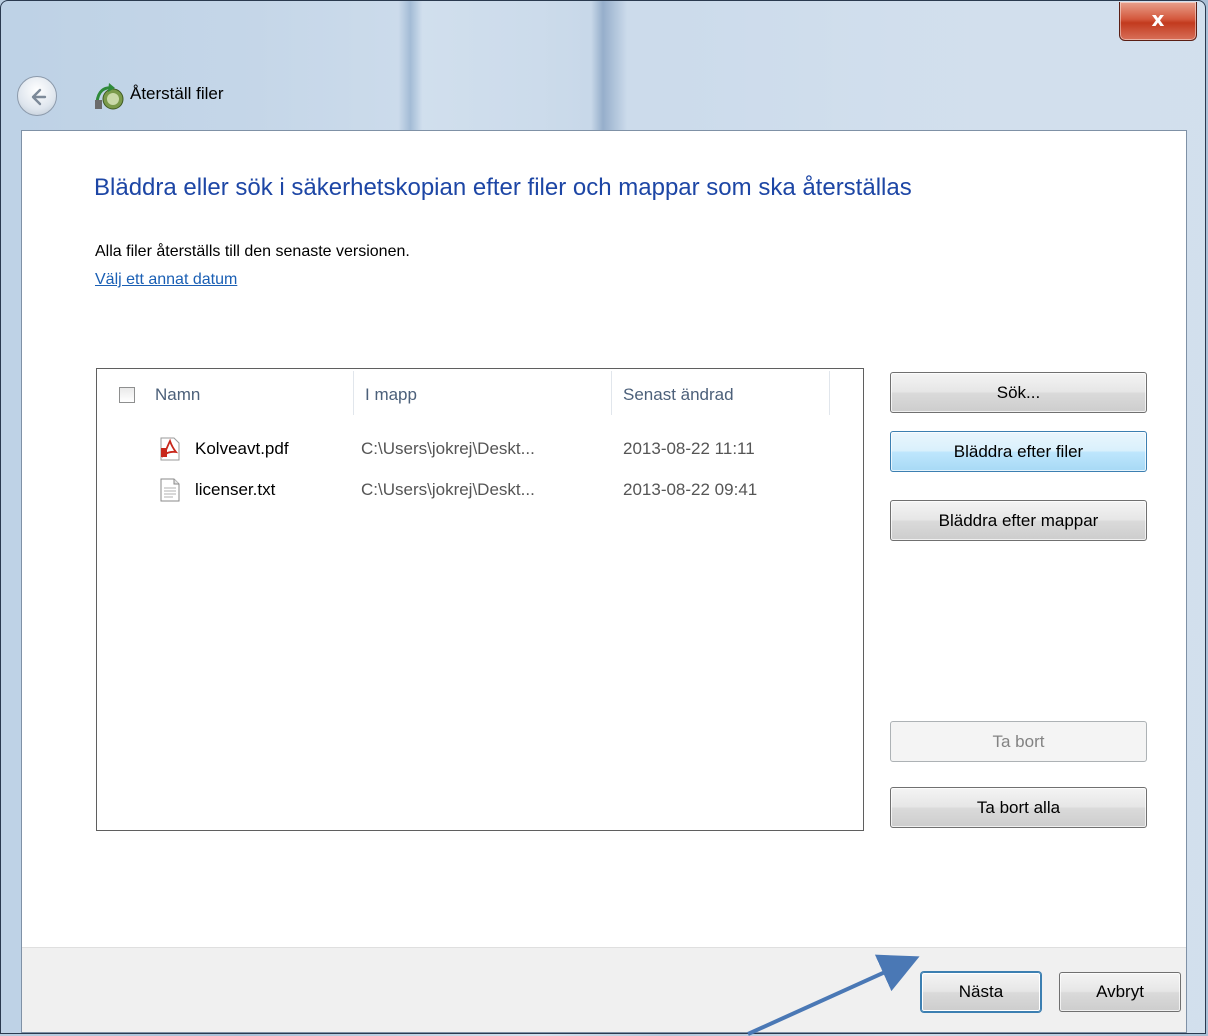  Describe the element at coordinates (689, 448) in the screenshot. I see `file-modified: 2013-08-22 11:11` at that location.